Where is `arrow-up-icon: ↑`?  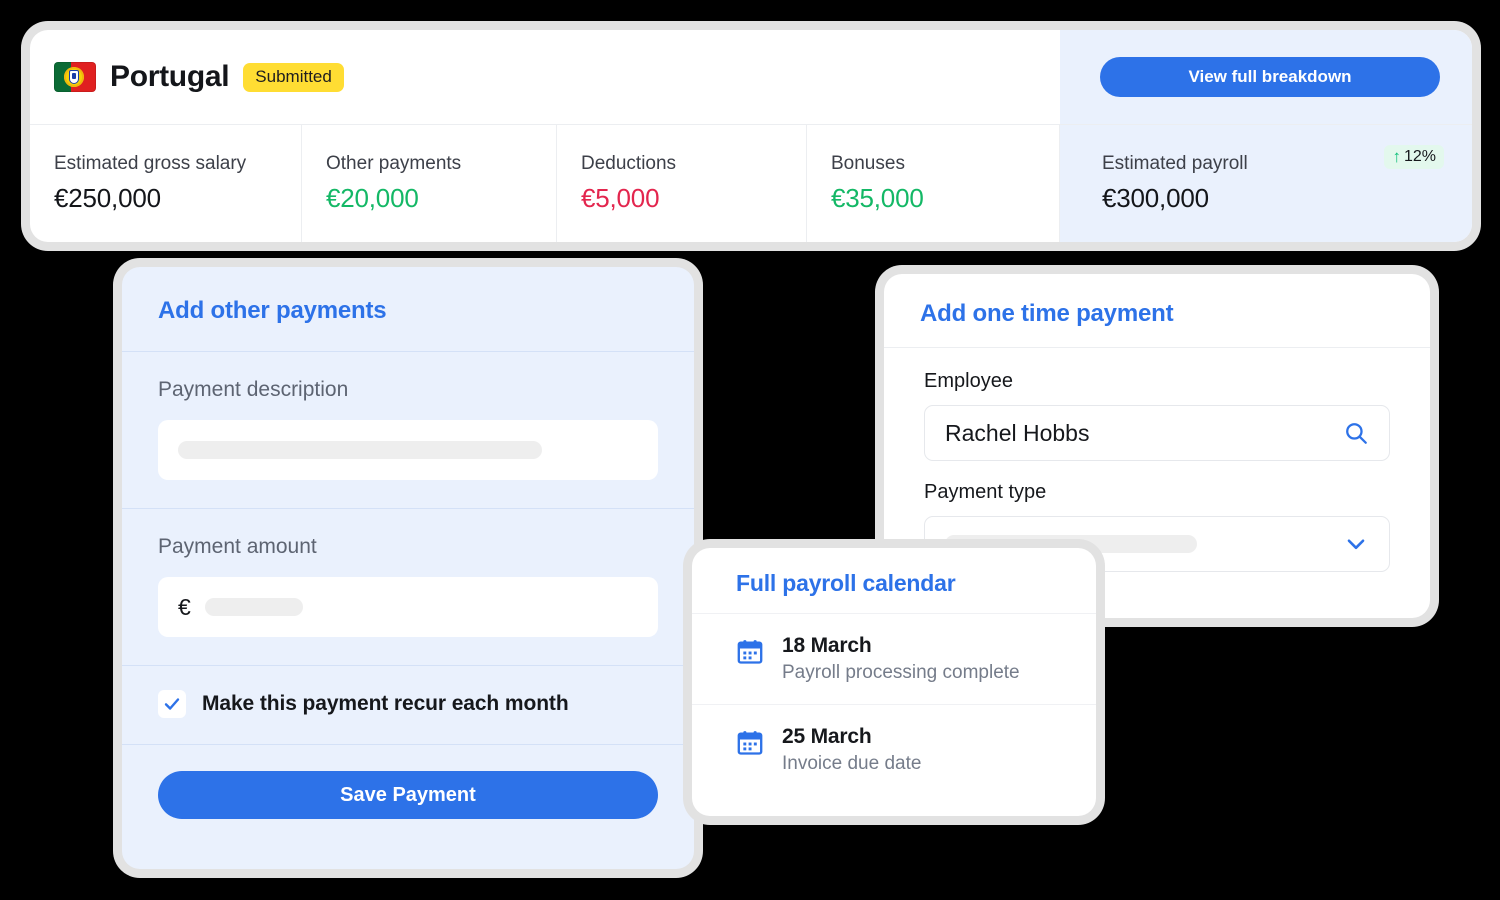 arrow-up-icon: ↑ is located at coordinates (1396, 156).